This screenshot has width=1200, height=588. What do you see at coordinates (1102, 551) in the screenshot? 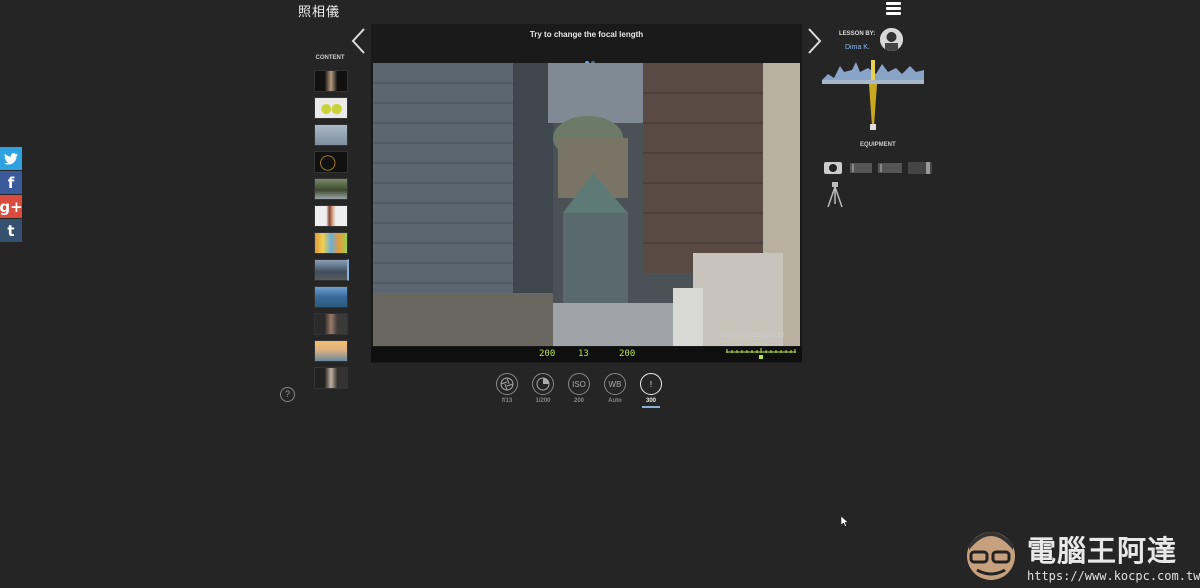
I see `site-brand: 電腦王阿達` at bounding box center [1102, 551].